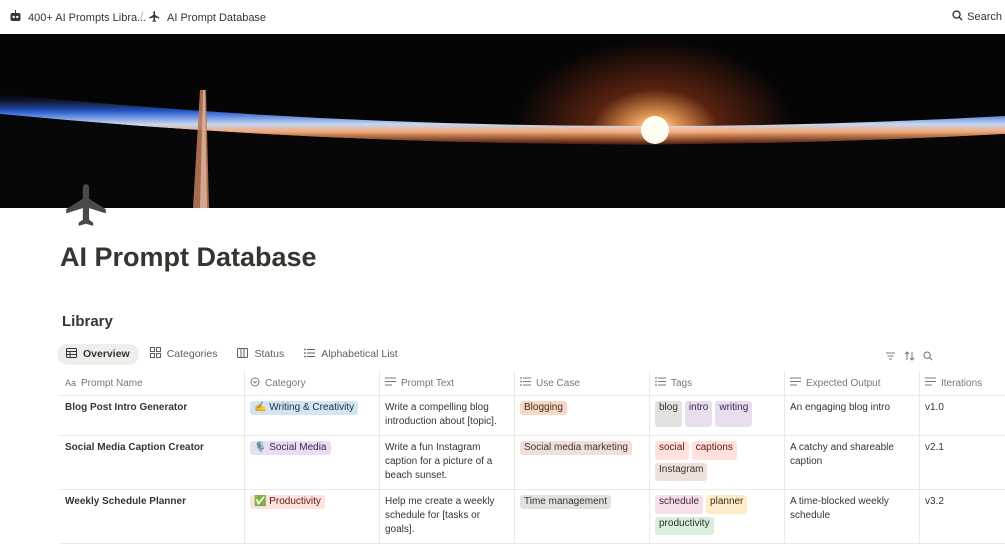  Describe the element at coordinates (543, 408) in the screenshot. I see `use-case-tag: Blogging` at that location.